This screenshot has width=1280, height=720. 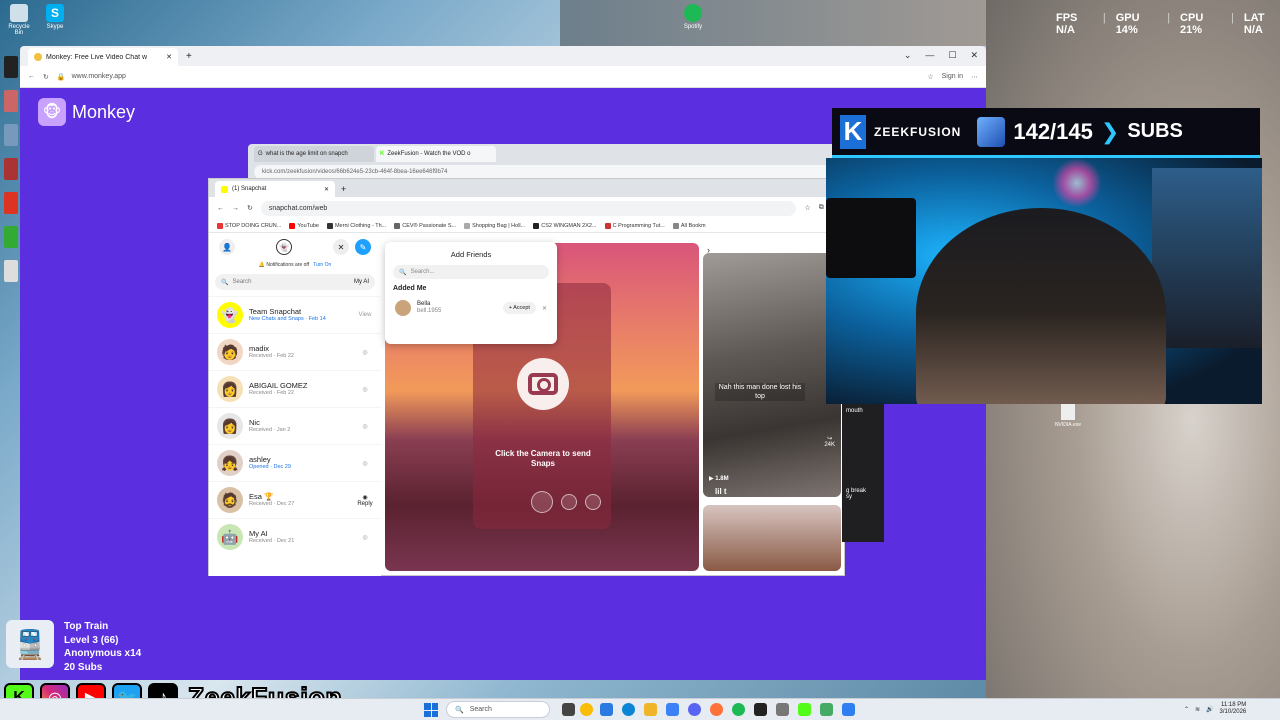 I want to click on kick-tab-search: Gwhat is the age limit on snapch, so click(x=314, y=154).